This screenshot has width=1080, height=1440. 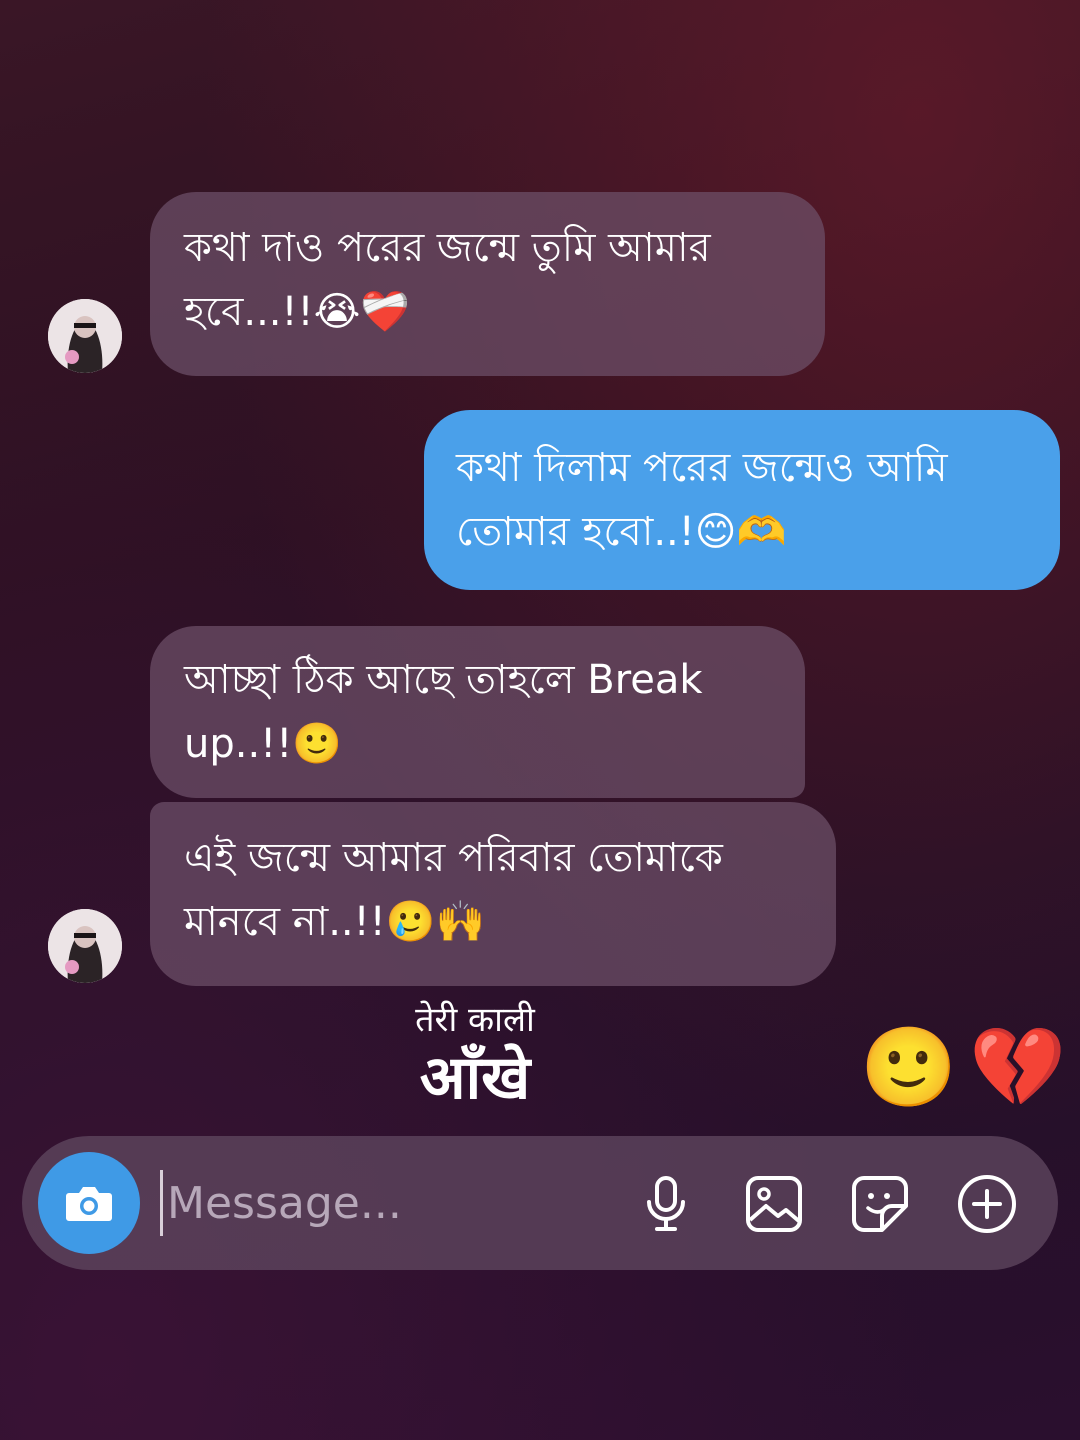 I want to click on microphone-icon, so click(x=666, y=1203).